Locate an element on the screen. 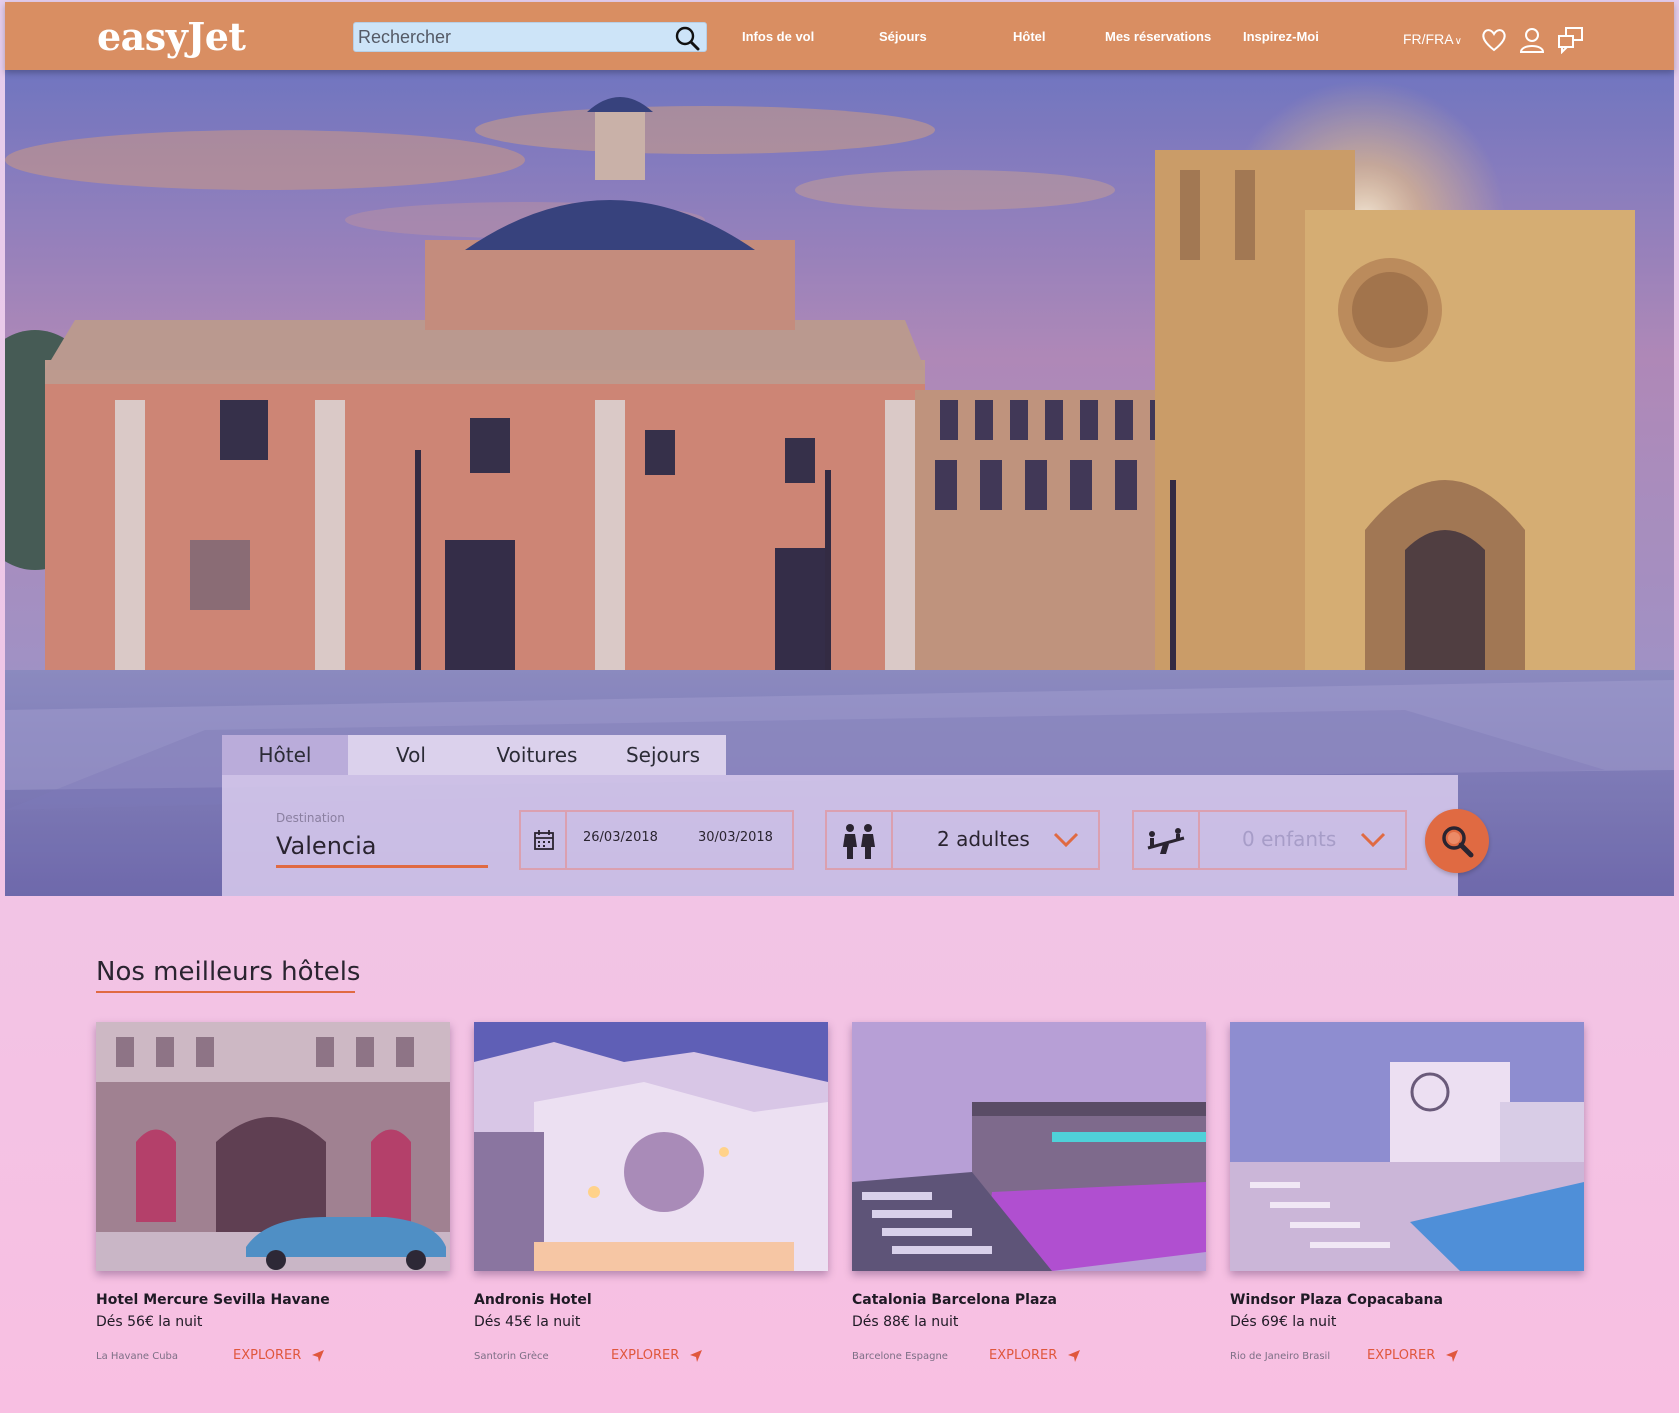 This screenshot has height=1413, width=1679. destination-label: Destination is located at coordinates (310, 818).